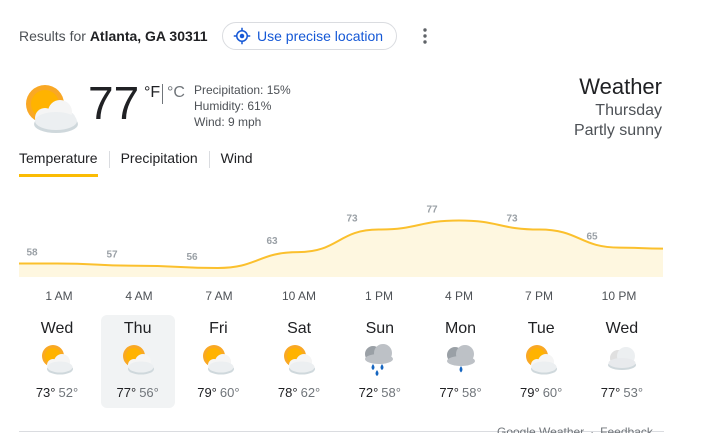 This screenshot has width=720, height=433. Describe the element at coordinates (228, 122) in the screenshot. I see `wind-text: Wind: 9 mph` at that location.